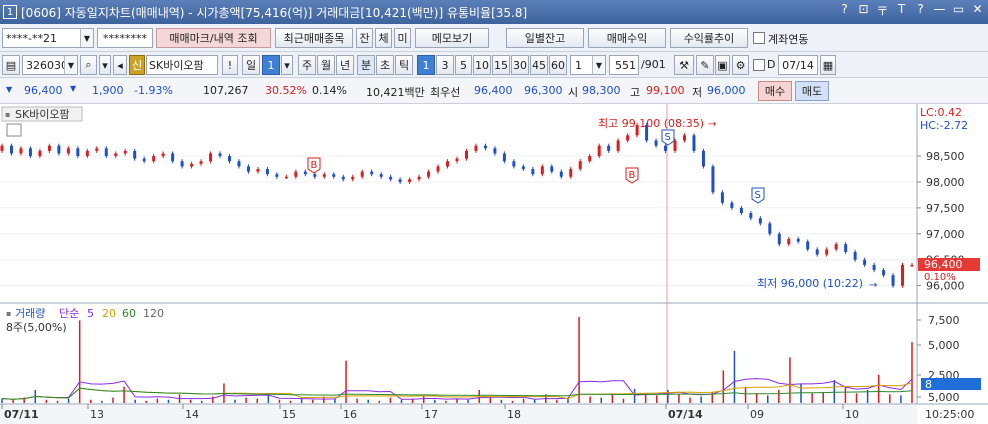  I want to click on x-tick-label: 13, so click(97, 414).